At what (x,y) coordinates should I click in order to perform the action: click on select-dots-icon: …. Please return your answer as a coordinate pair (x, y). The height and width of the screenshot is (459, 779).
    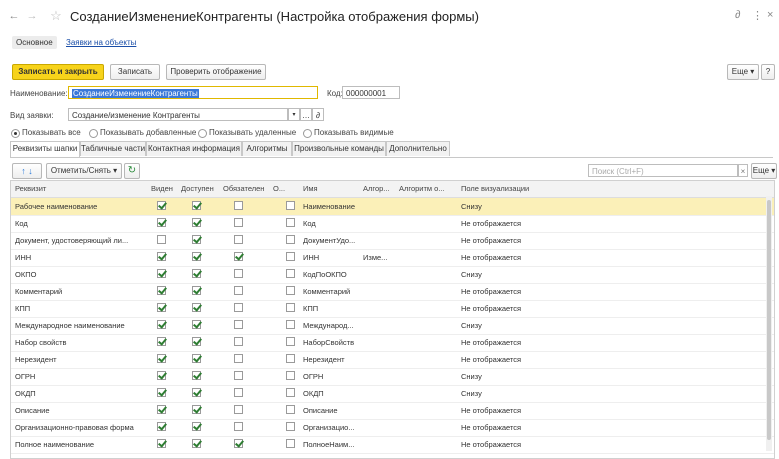
    Looking at the image, I should click on (306, 114).